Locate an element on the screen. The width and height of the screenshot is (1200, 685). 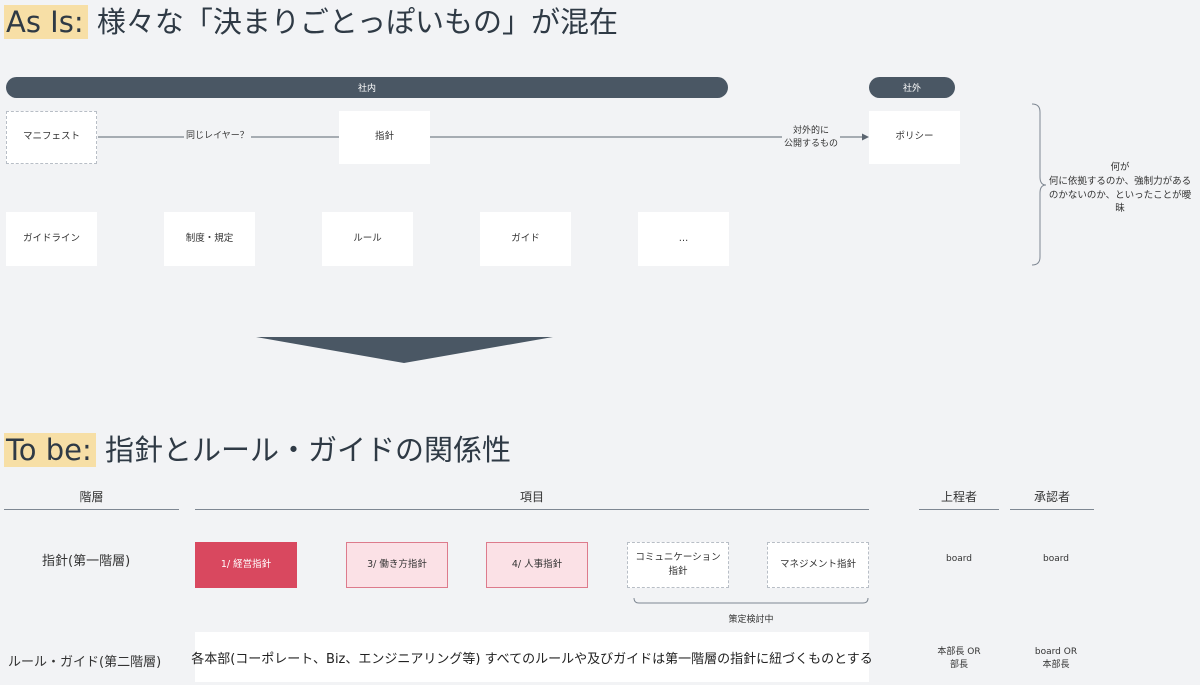
header-approver: 承認者 is located at coordinates (1051, 497).